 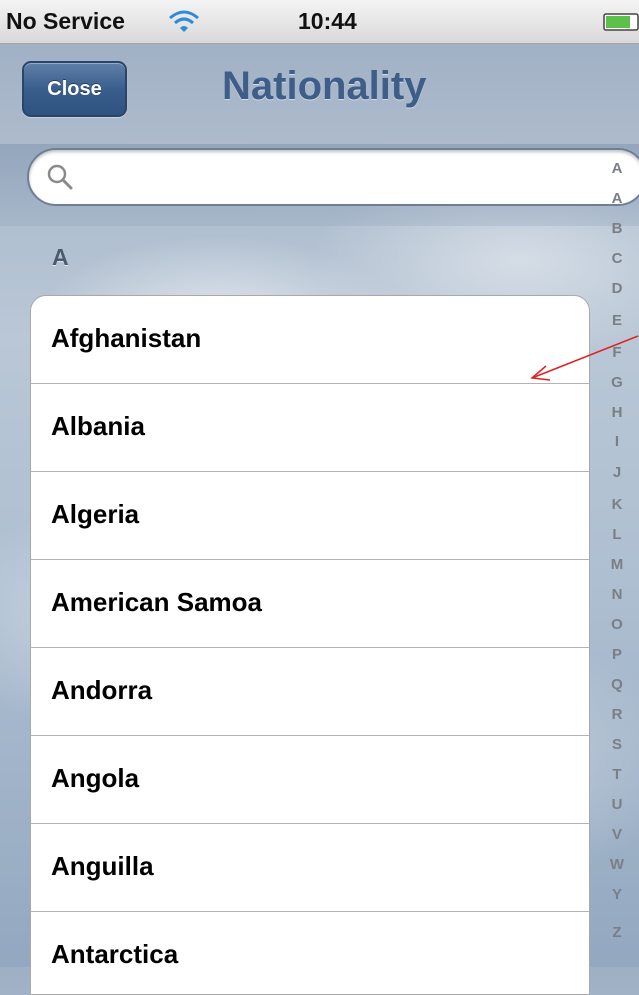 What do you see at coordinates (617, 534) in the screenshot?
I see `index-letter: L` at bounding box center [617, 534].